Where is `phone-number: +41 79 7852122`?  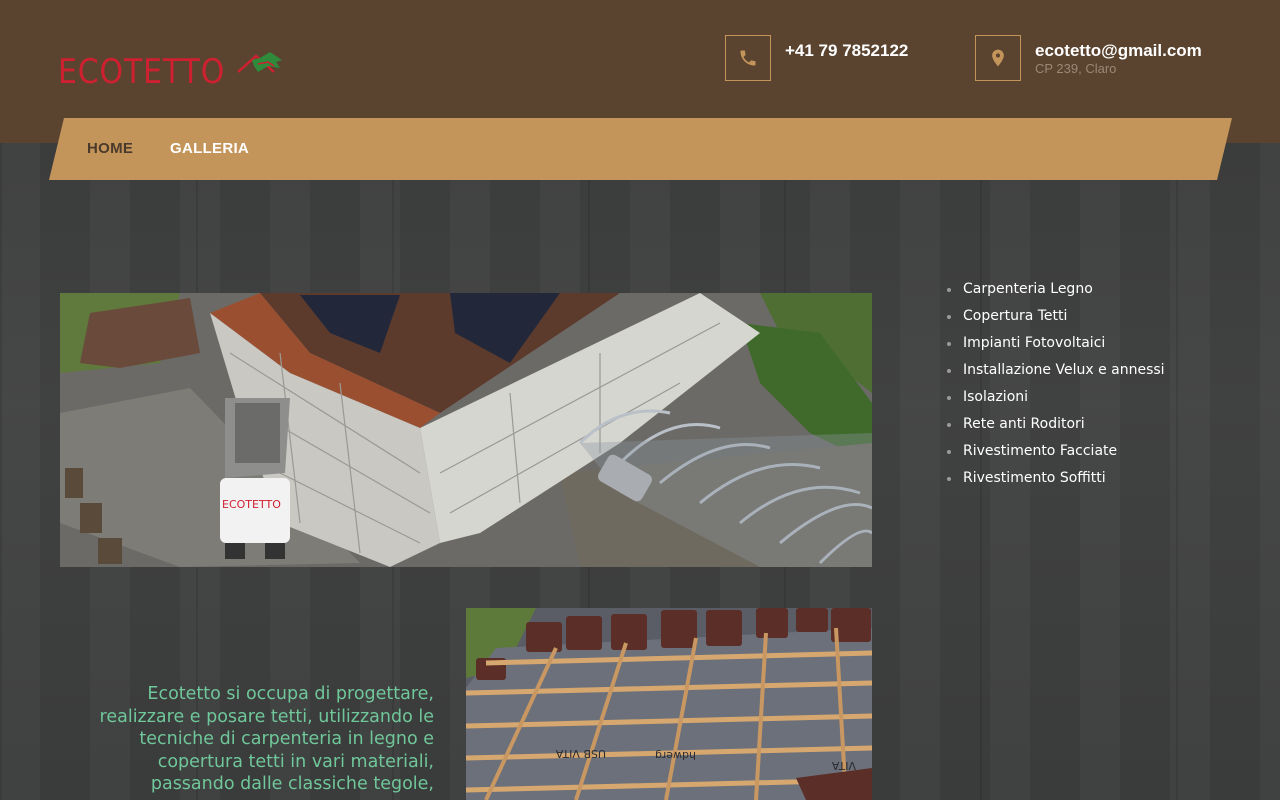 phone-number: +41 79 7852122 is located at coordinates (846, 51).